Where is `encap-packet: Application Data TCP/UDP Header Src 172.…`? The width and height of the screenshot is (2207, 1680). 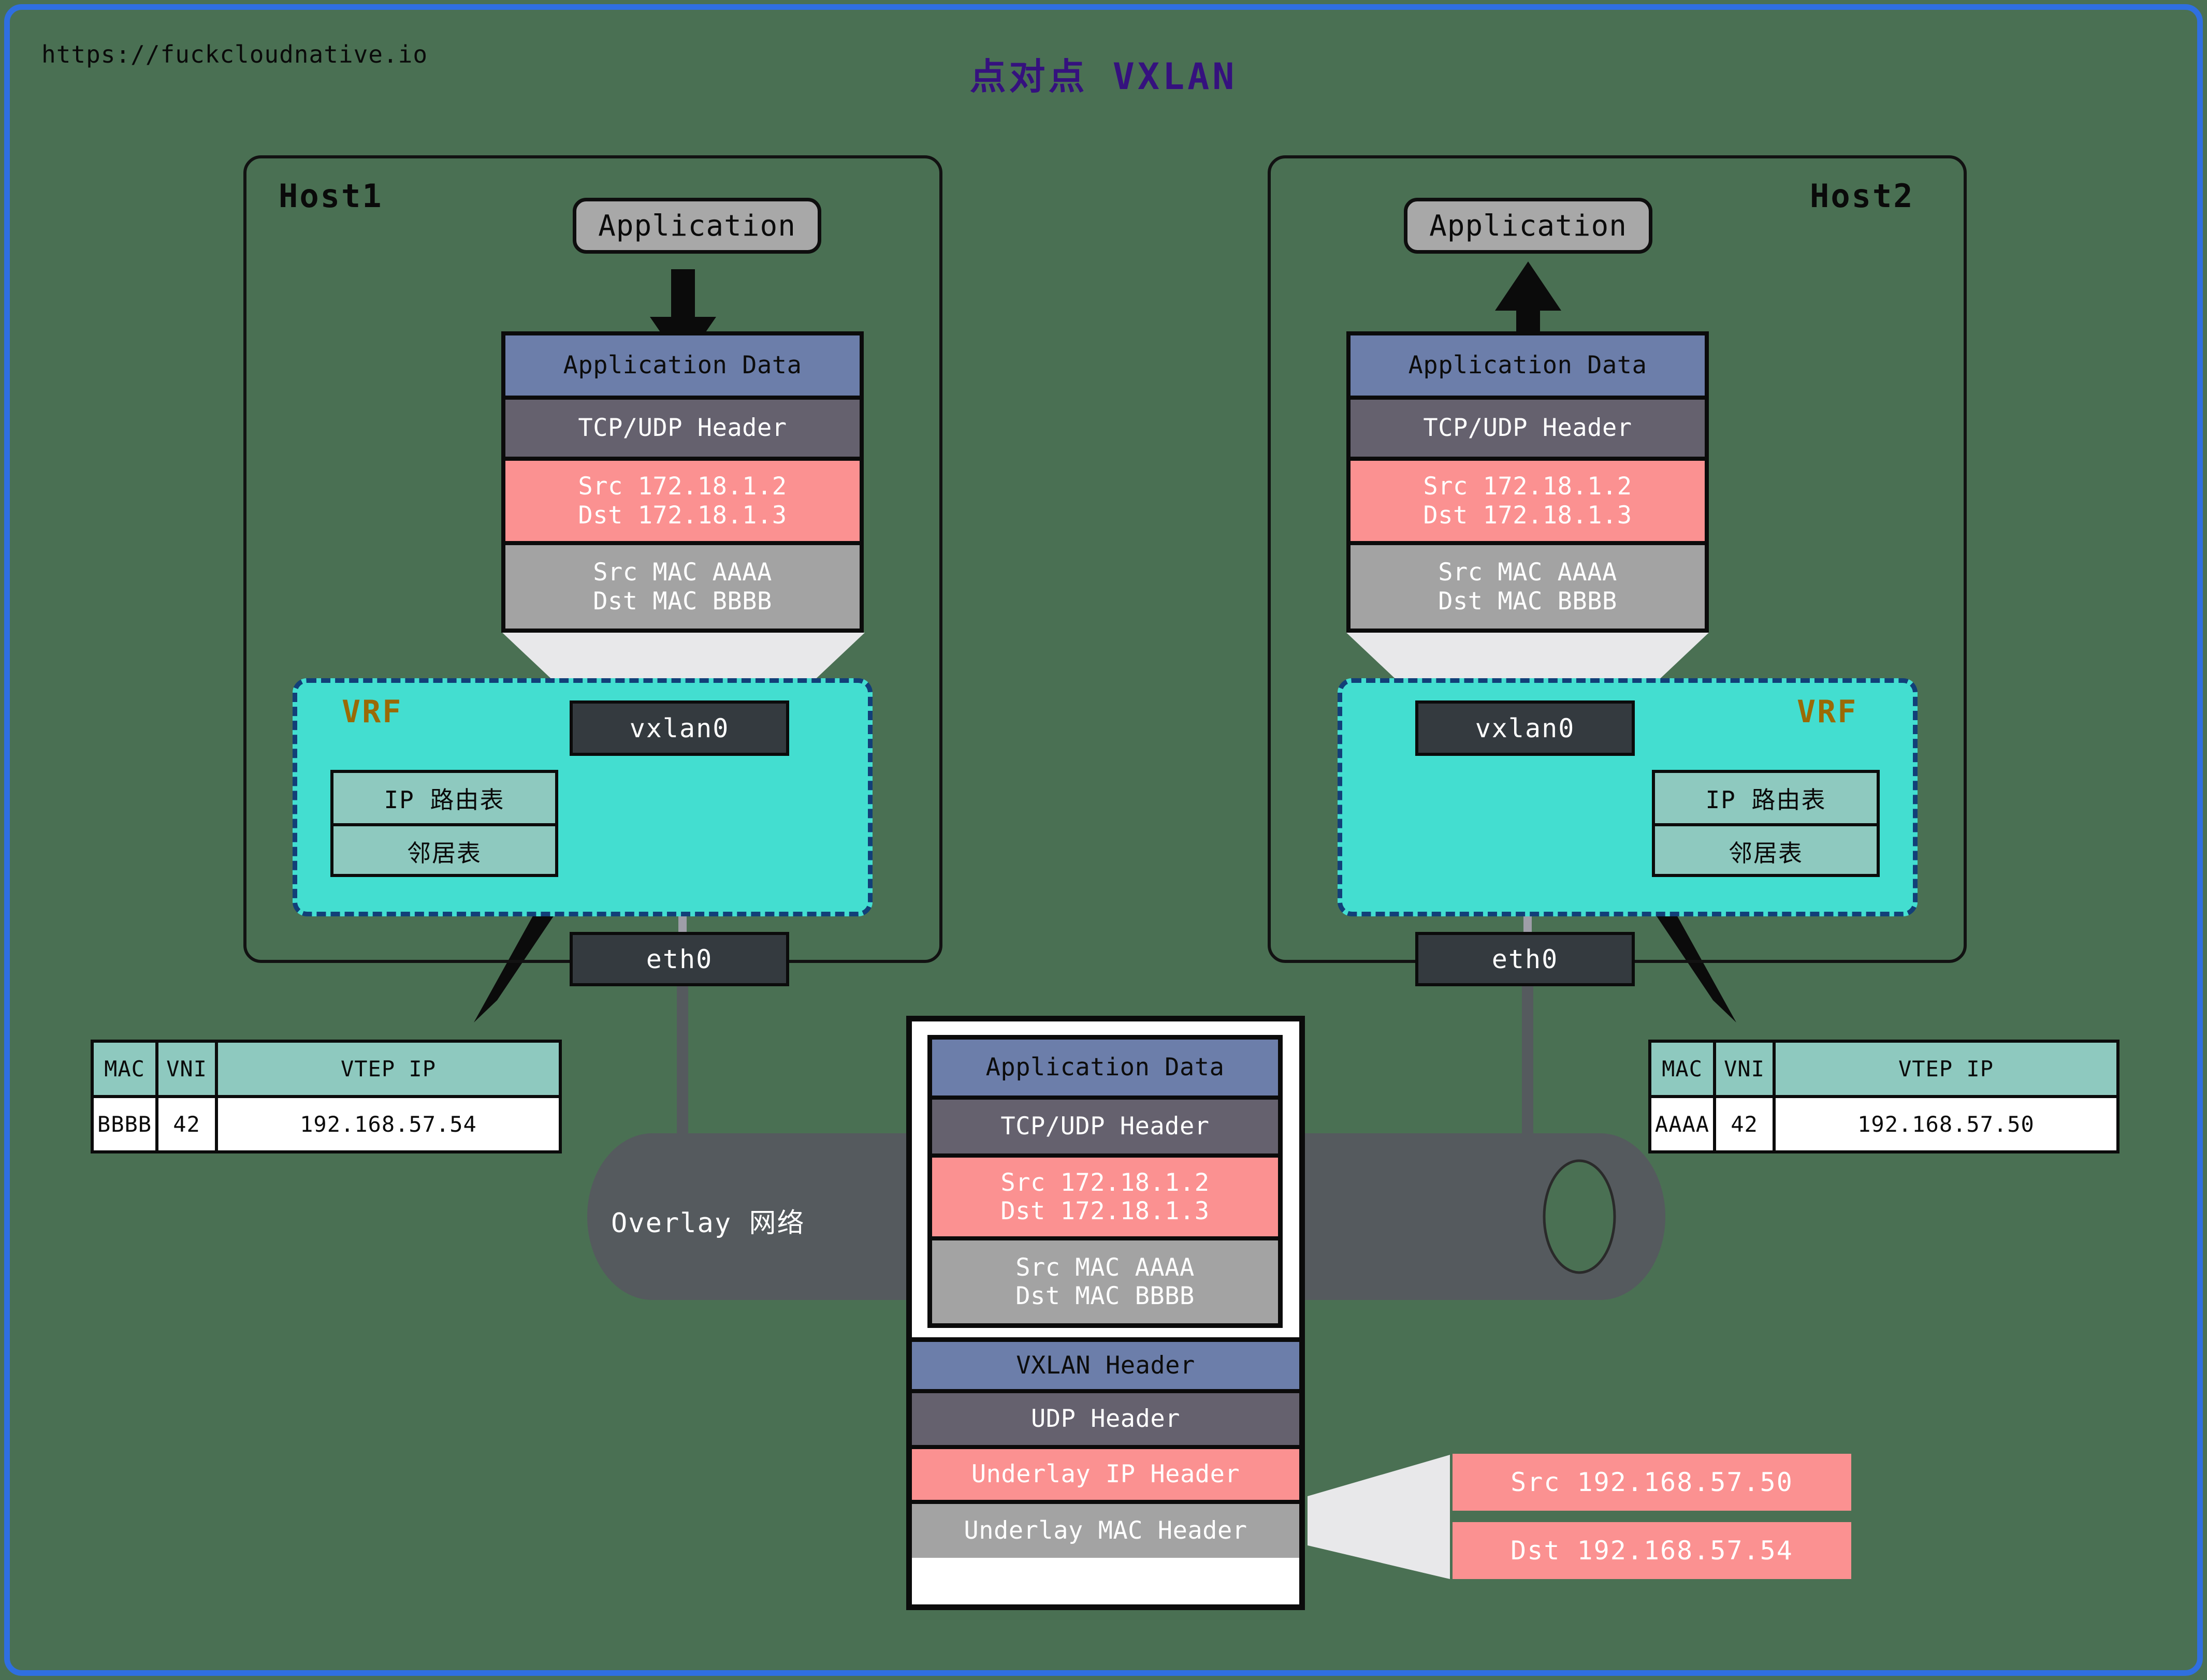
encap-packet: Application Data TCP/UDP Header Src 172.… is located at coordinates (1105, 1313).